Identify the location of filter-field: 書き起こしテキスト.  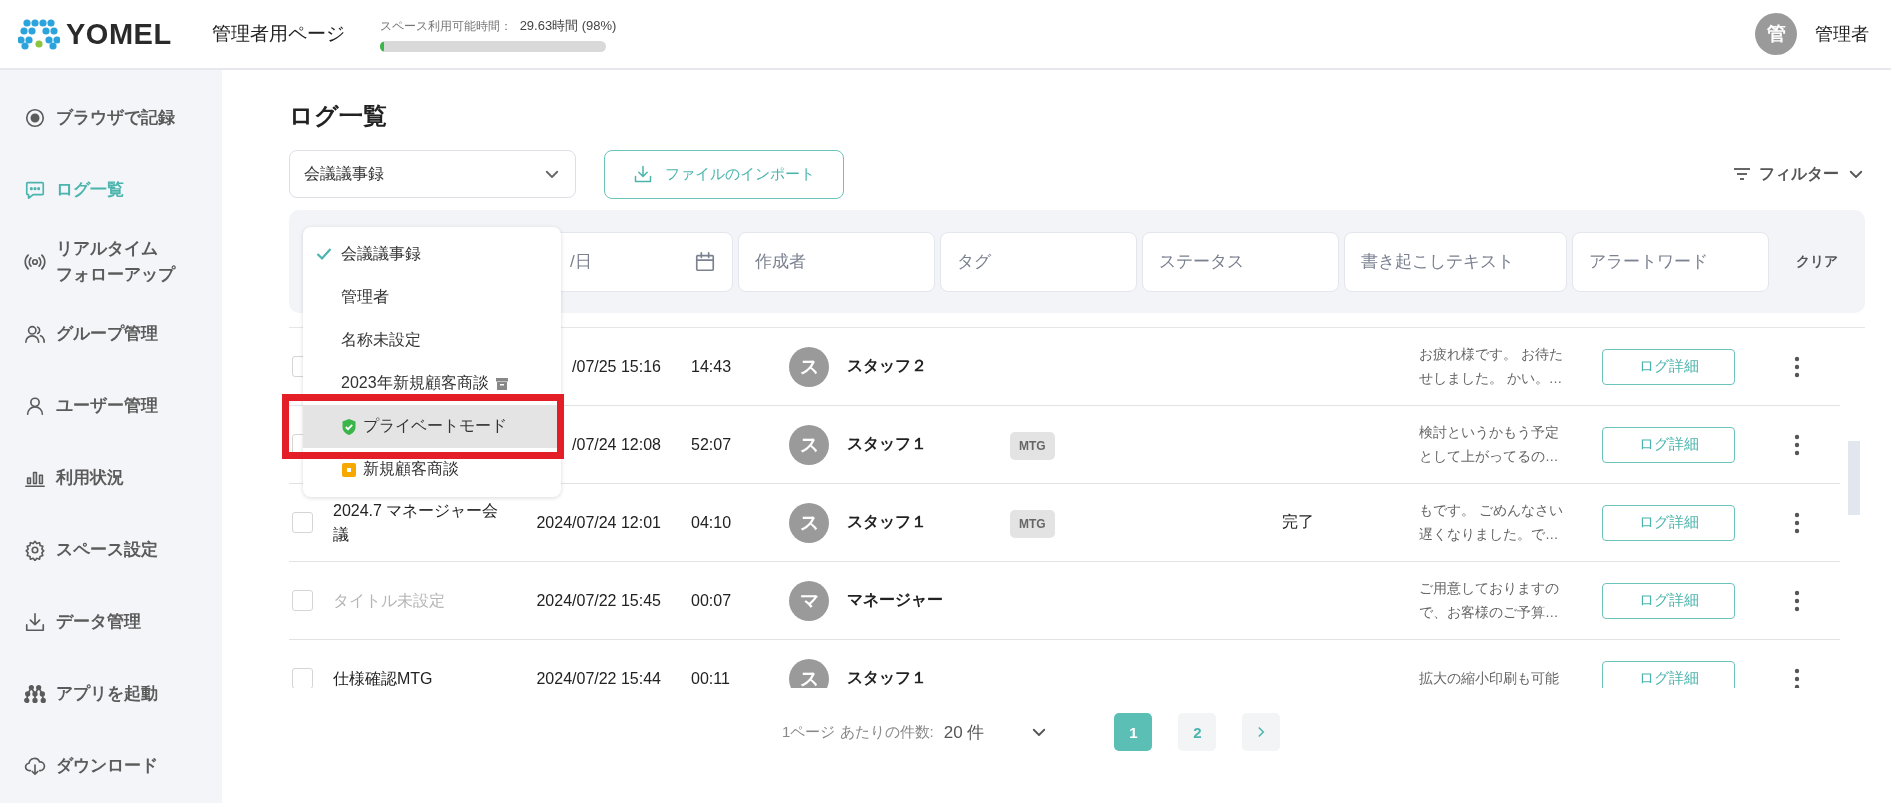
(1455, 261).